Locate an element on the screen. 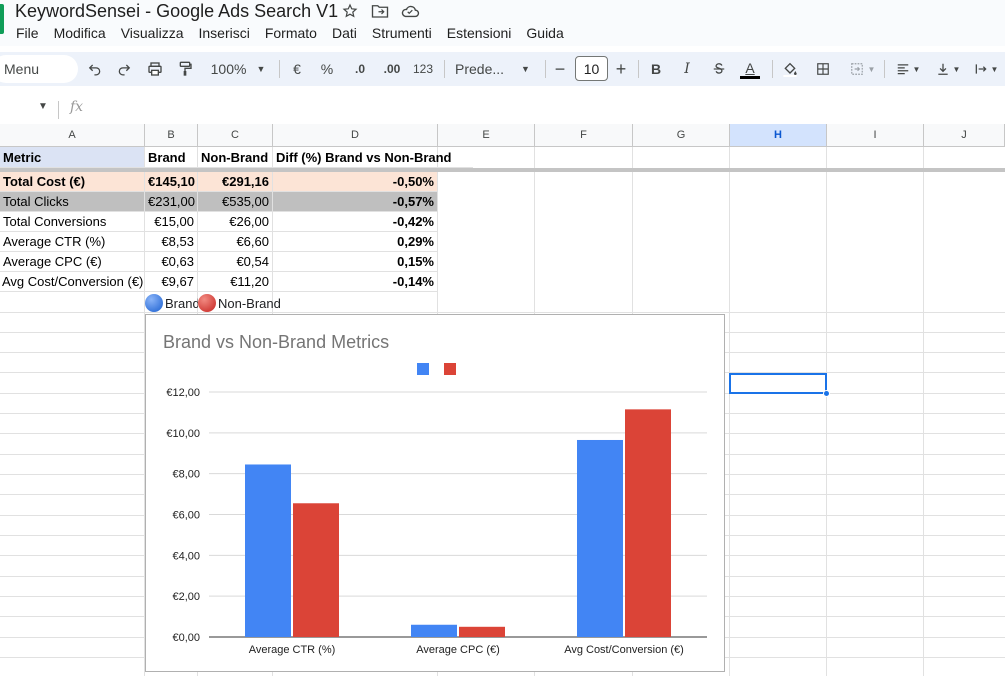 The height and width of the screenshot is (676, 1005). redo-icon is located at coordinates (124, 69).